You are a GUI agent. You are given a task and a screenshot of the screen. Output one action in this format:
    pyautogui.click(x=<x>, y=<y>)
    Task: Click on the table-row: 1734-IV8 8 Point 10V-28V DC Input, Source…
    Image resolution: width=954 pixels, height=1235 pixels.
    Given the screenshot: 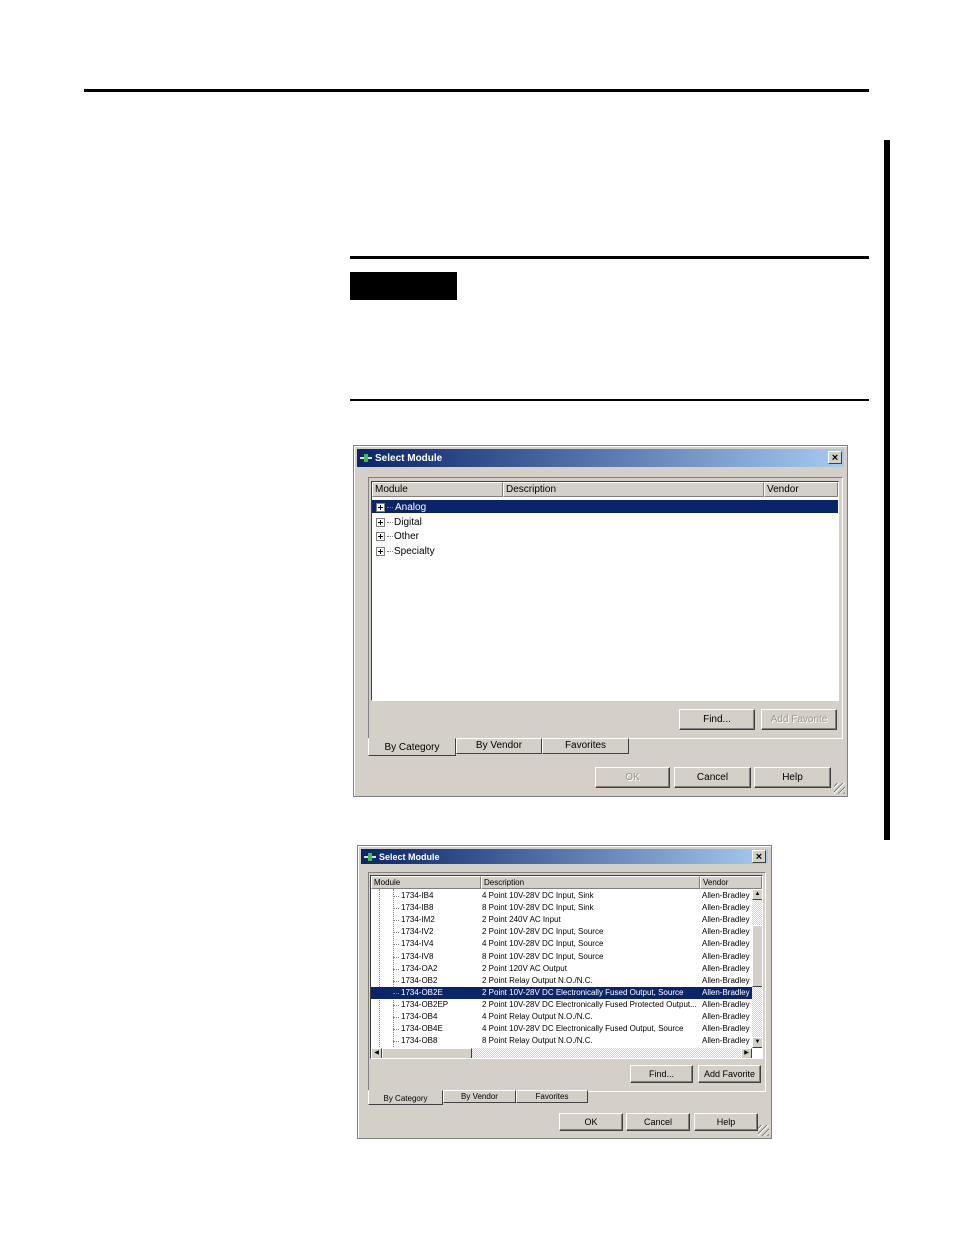 What is the action you would take?
    pyautogui.click(x=561, y=957)
    